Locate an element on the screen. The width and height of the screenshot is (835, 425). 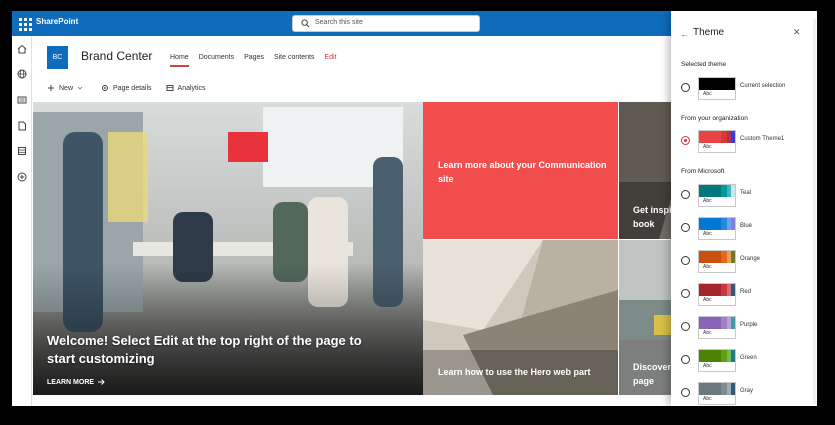
theme-name: Orange is located at coordinates (750, 259).